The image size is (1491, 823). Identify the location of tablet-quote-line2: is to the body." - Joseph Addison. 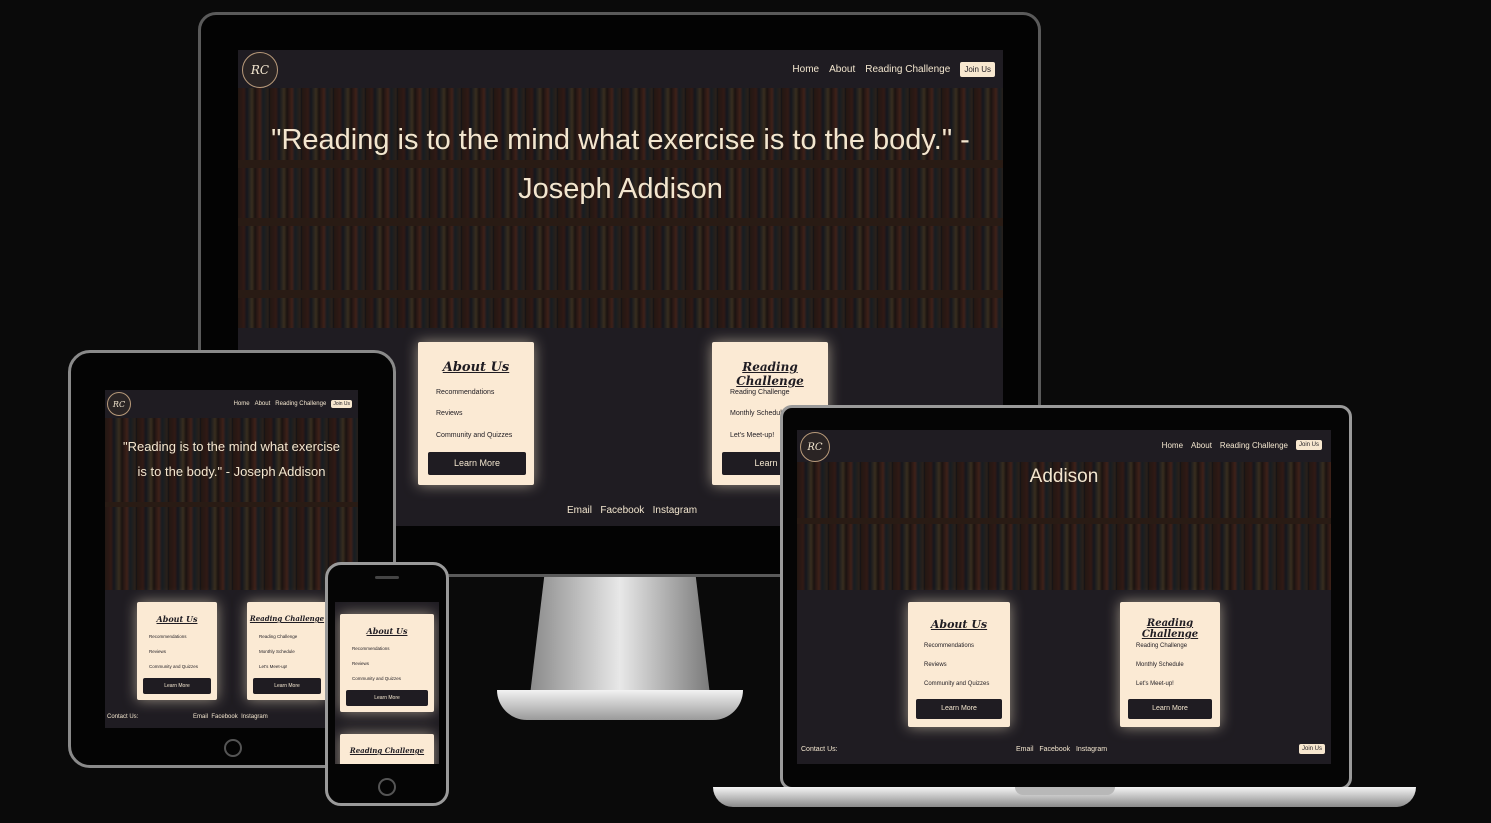
(231, 471).